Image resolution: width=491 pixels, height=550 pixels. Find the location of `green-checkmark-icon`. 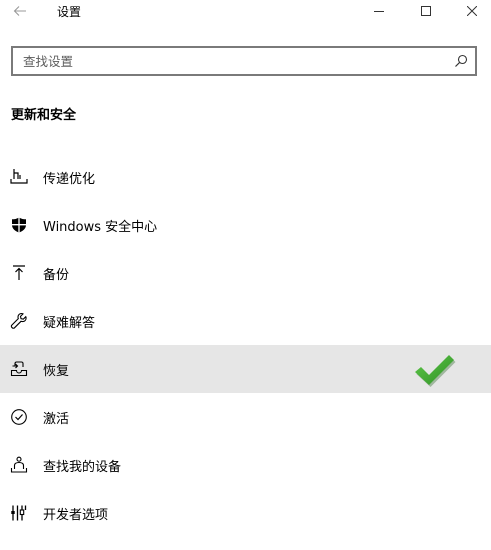

green-checkmark-icon is located at coordinates (435, 371).